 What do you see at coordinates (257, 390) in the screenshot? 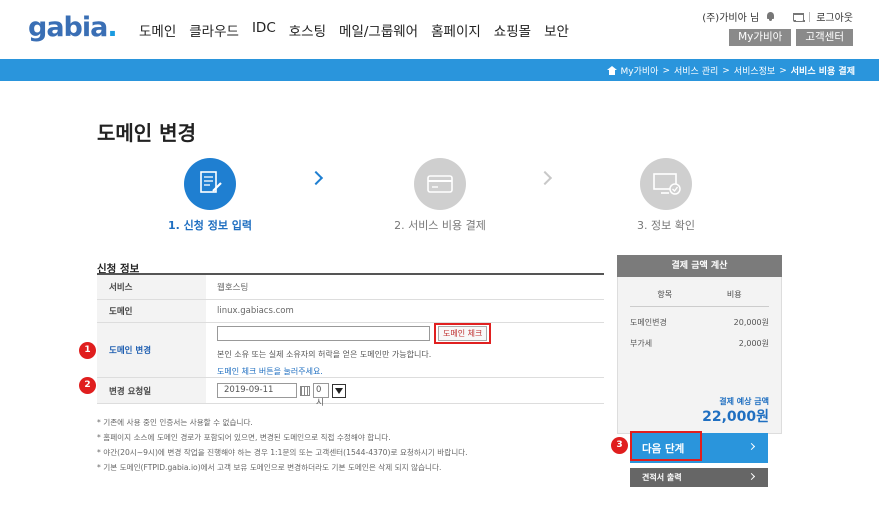
I see `request-date-input: 2019-09-11` at bounding box center [257, 390].